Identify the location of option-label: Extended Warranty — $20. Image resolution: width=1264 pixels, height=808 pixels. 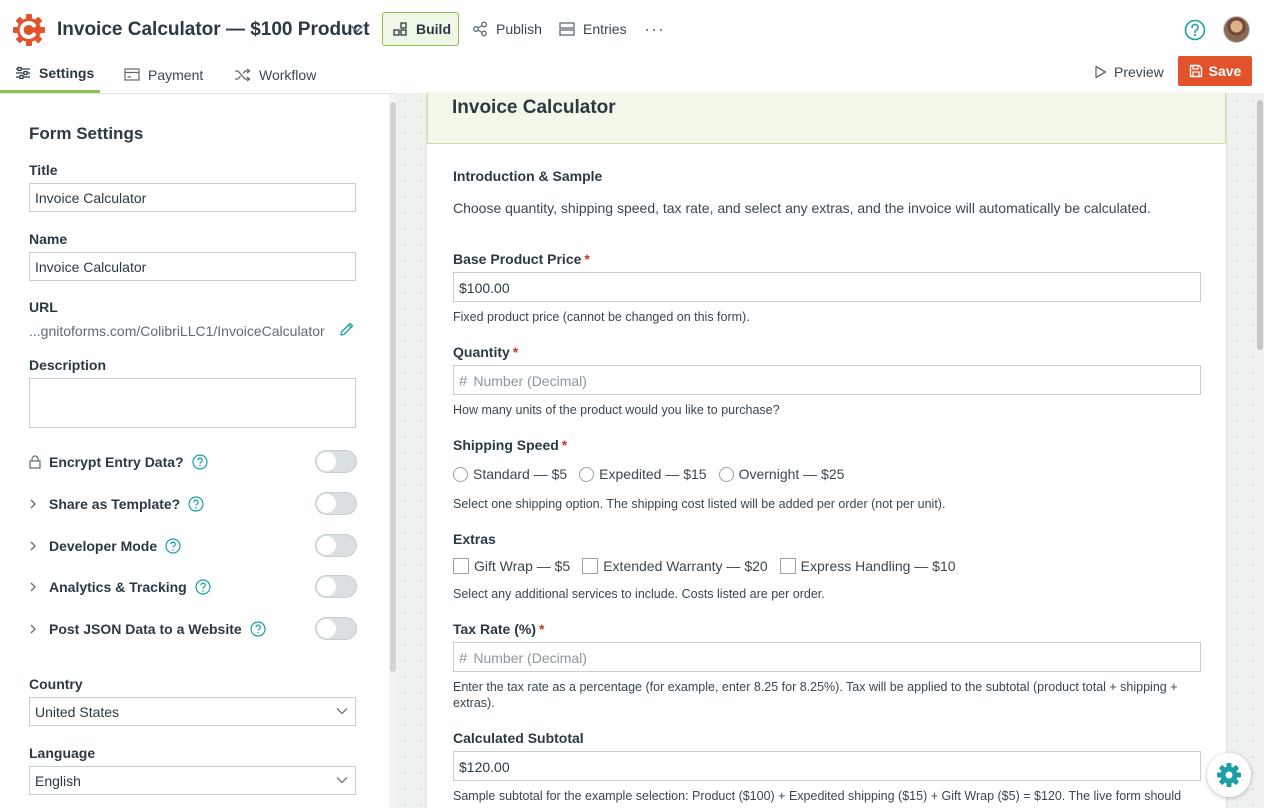
(685, 566).